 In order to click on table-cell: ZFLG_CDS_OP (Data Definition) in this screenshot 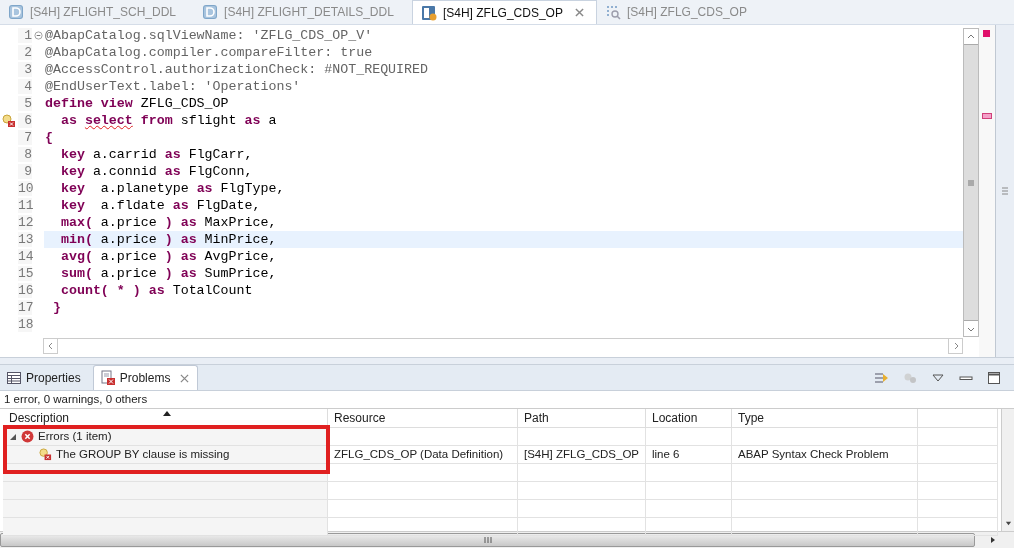, I will do `click(423, 455)`.